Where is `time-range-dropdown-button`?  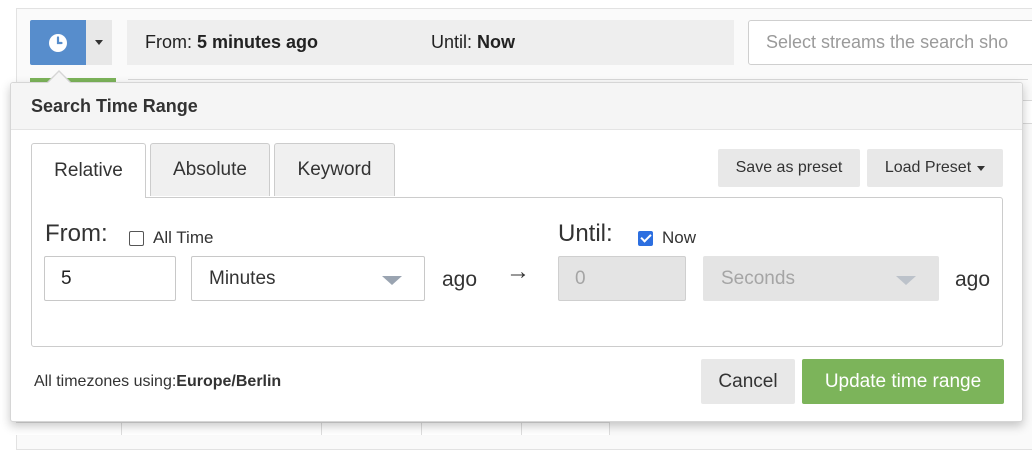
time-range-dropdown-button is located at coordinates (99, 42).